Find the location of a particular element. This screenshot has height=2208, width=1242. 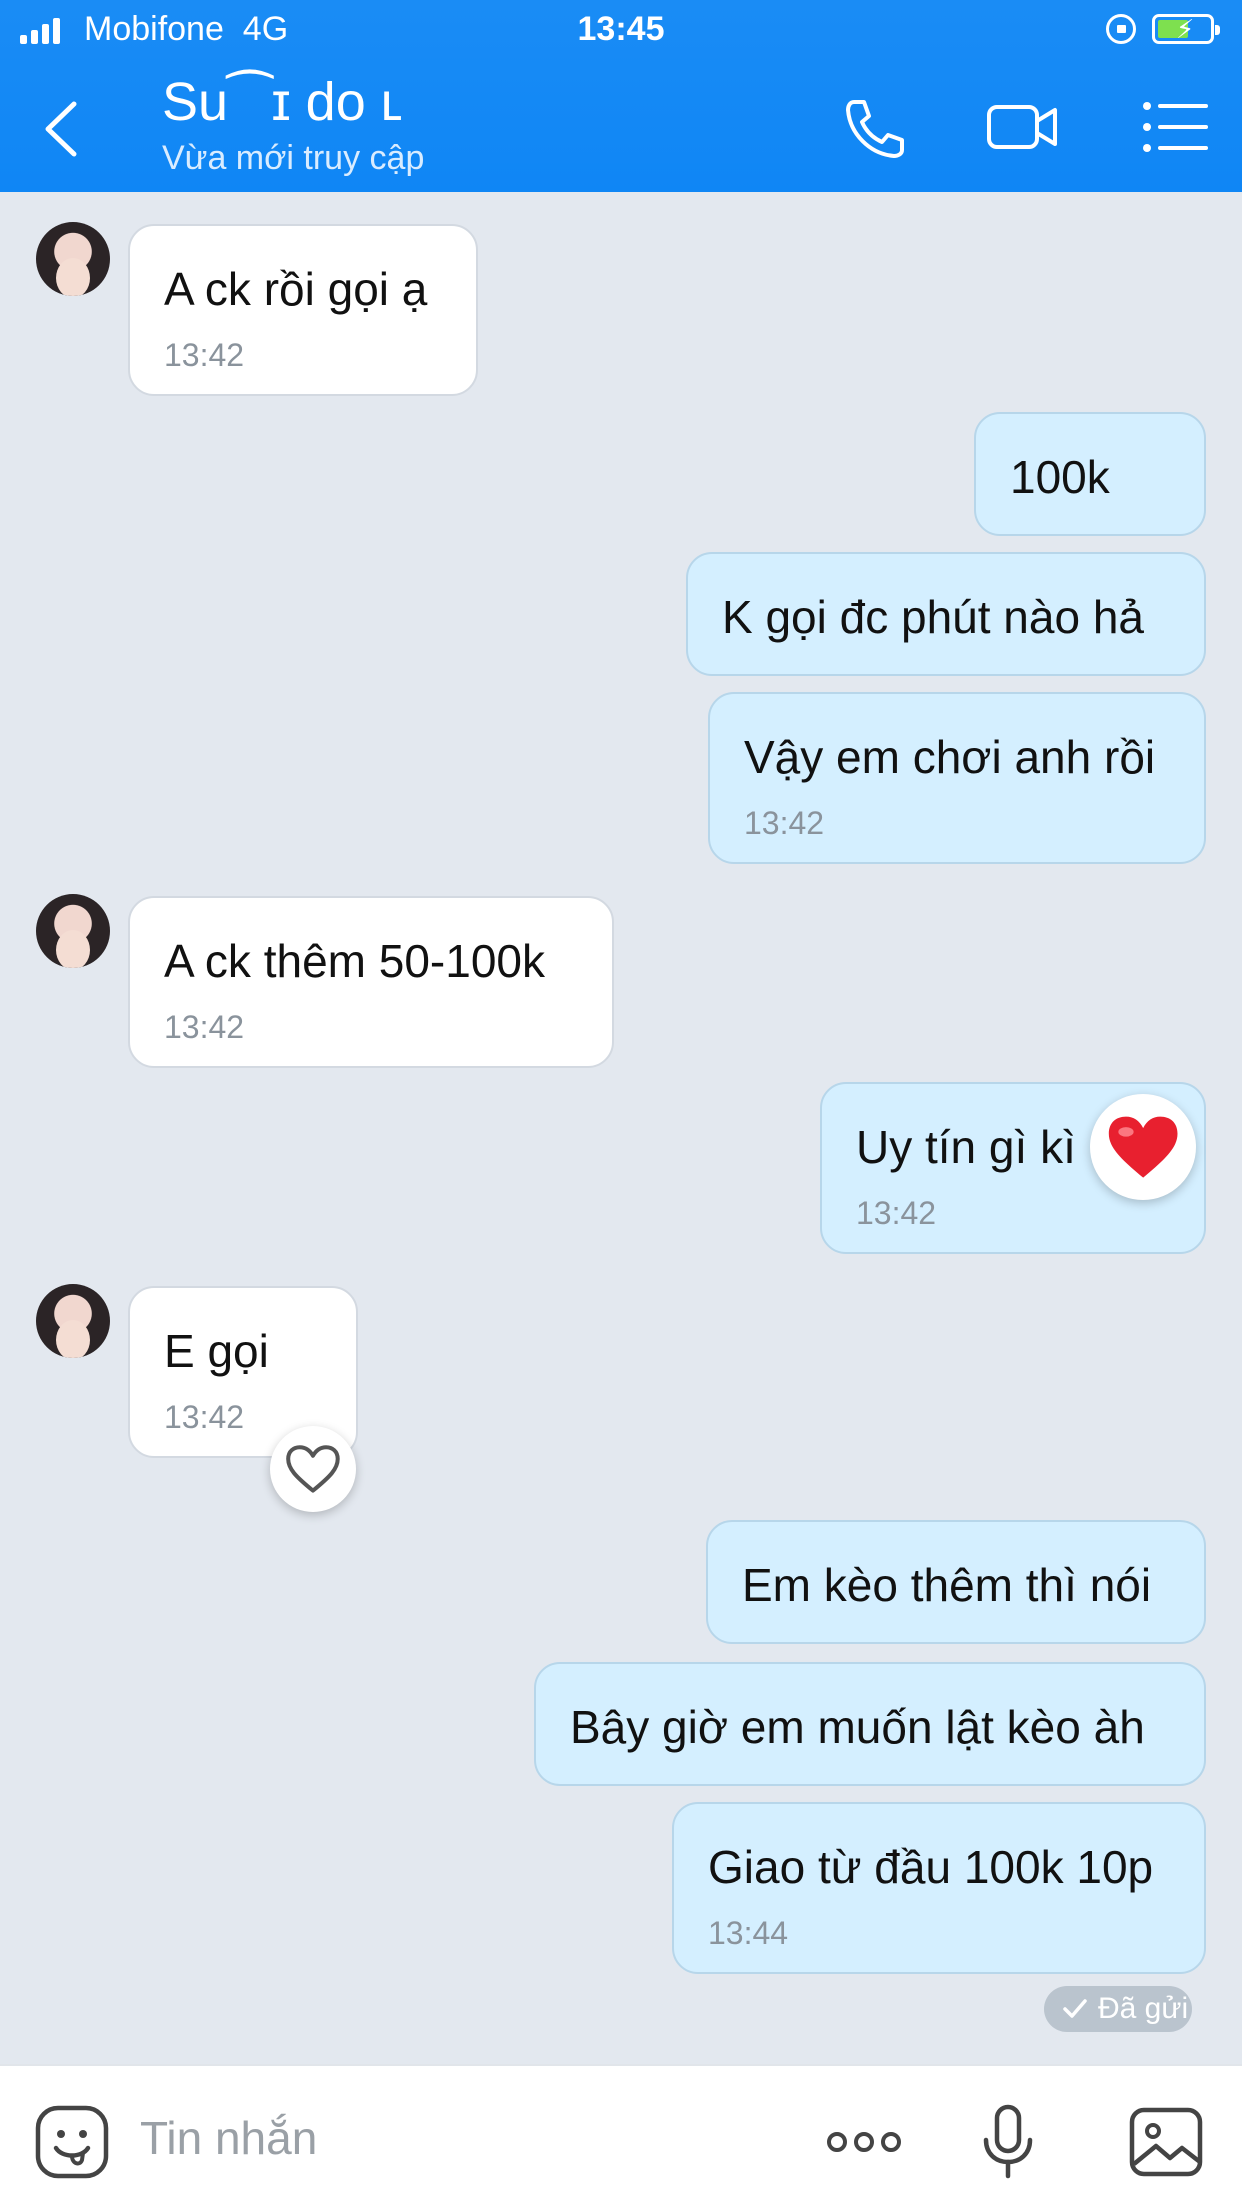

message-text: Em kèo thêm thì nói is located at coordinates (947, 1585).